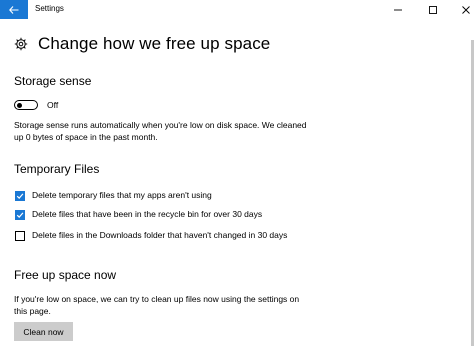  What do you see at coordinates (49, 8) in the screenshot?
I see `window-title: Settings` at bounding box center [49, 8].